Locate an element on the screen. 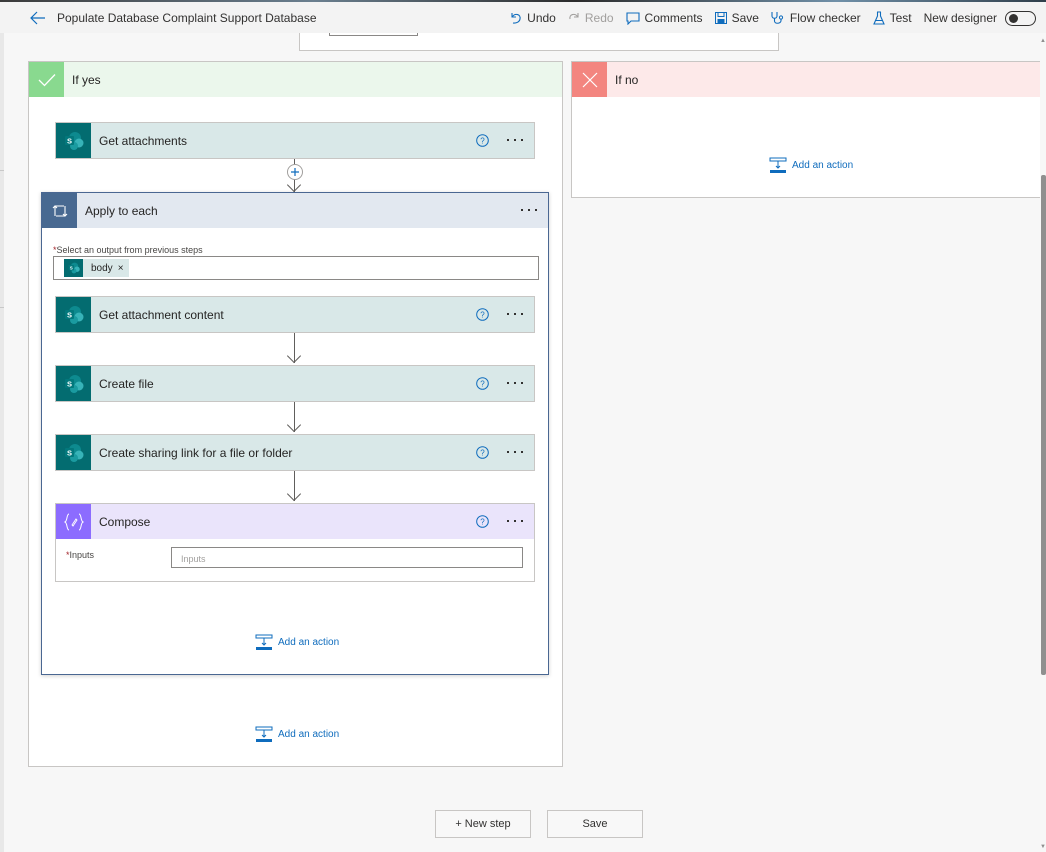 The height and width of the screenshot is (852, 1046). apply-to-each-header: Apply to each is located at coordinates (295, 210).